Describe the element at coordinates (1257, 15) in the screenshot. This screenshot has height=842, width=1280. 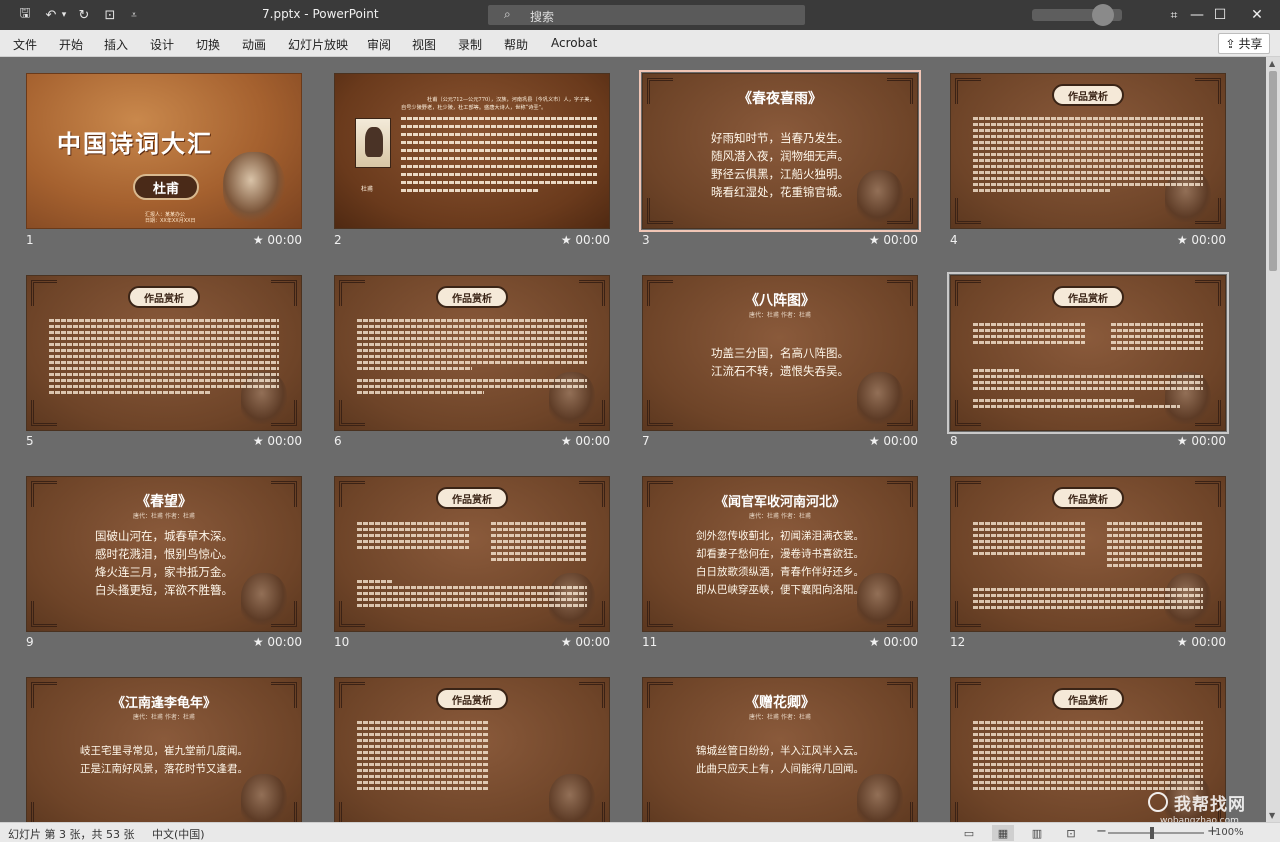
I see `close-button: ✕` at that location.